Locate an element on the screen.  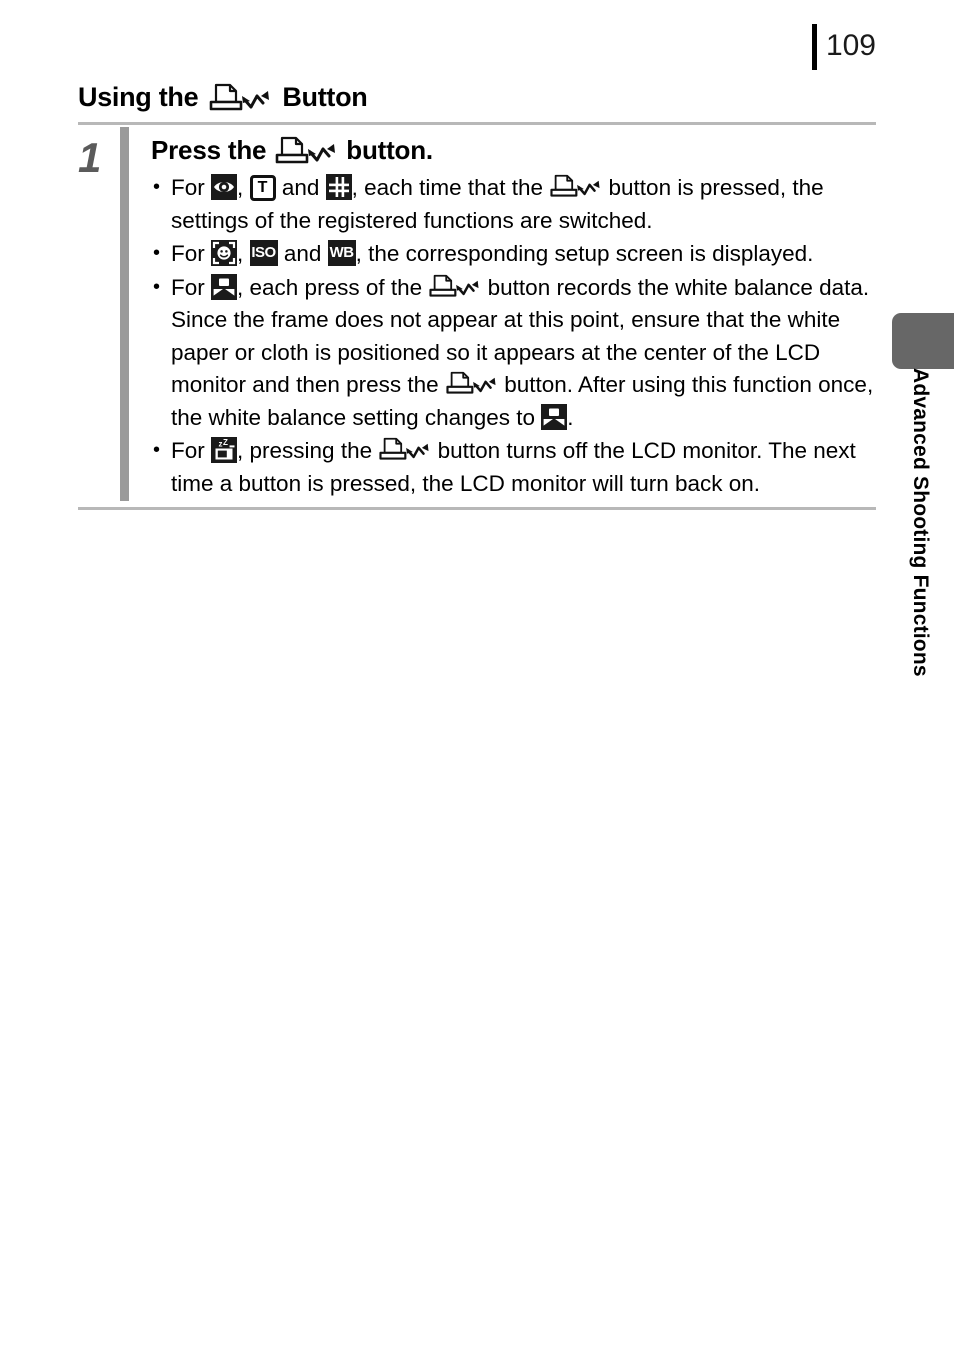
bullet-text-part-1: , pressing the is located at coordinates (305, 450).